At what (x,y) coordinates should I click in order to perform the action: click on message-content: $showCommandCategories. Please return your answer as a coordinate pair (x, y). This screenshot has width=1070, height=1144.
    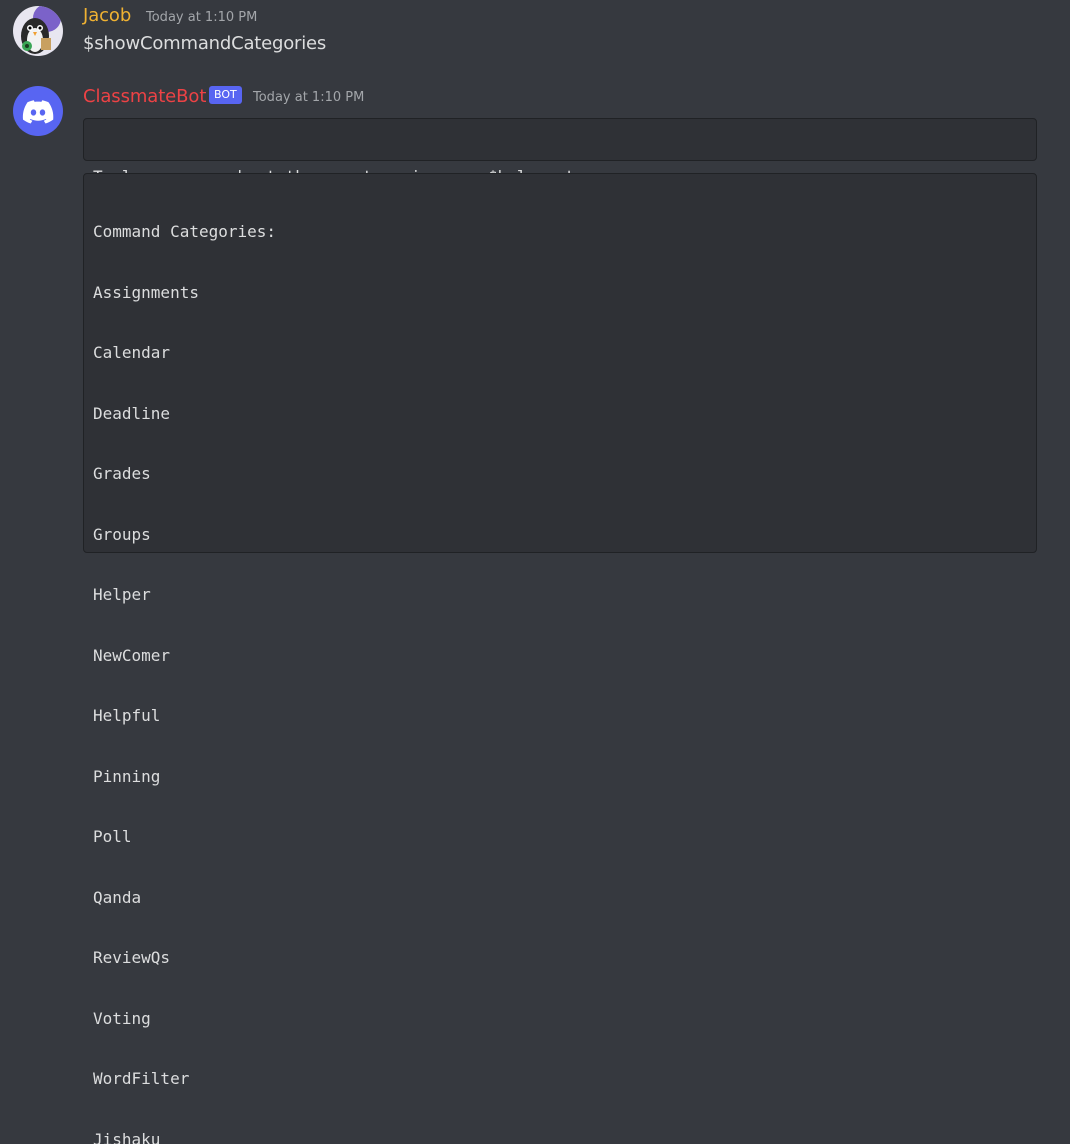
    Looking at the image, I should click on (204, 43).